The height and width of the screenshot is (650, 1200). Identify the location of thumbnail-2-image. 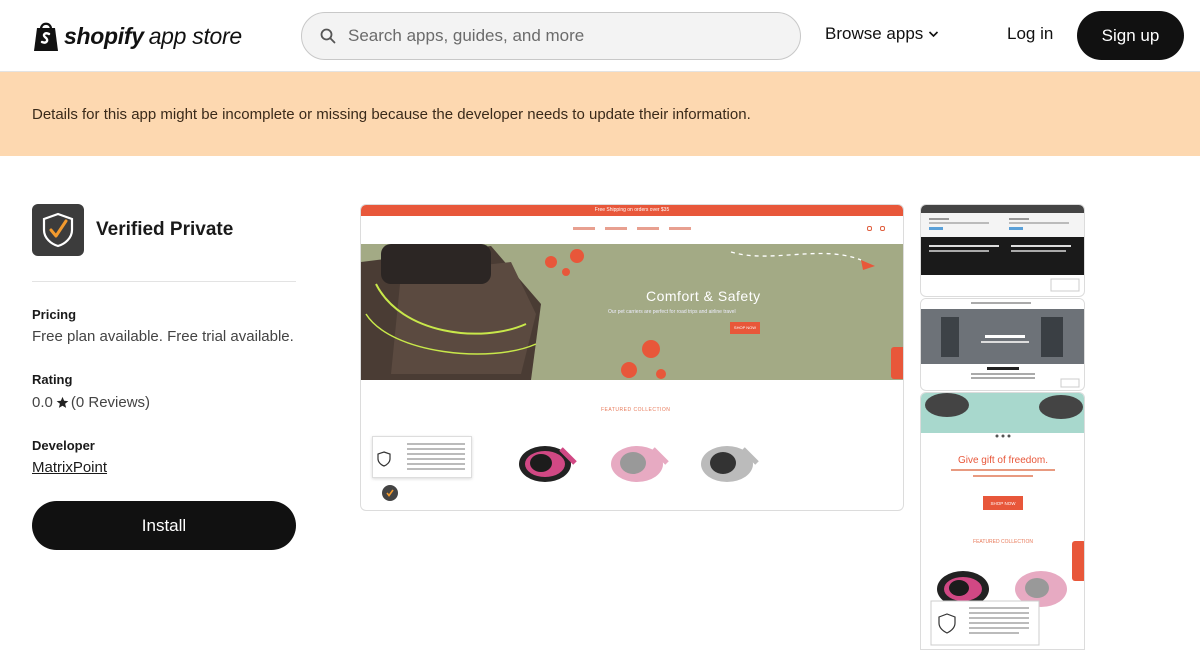
(1002, 343).